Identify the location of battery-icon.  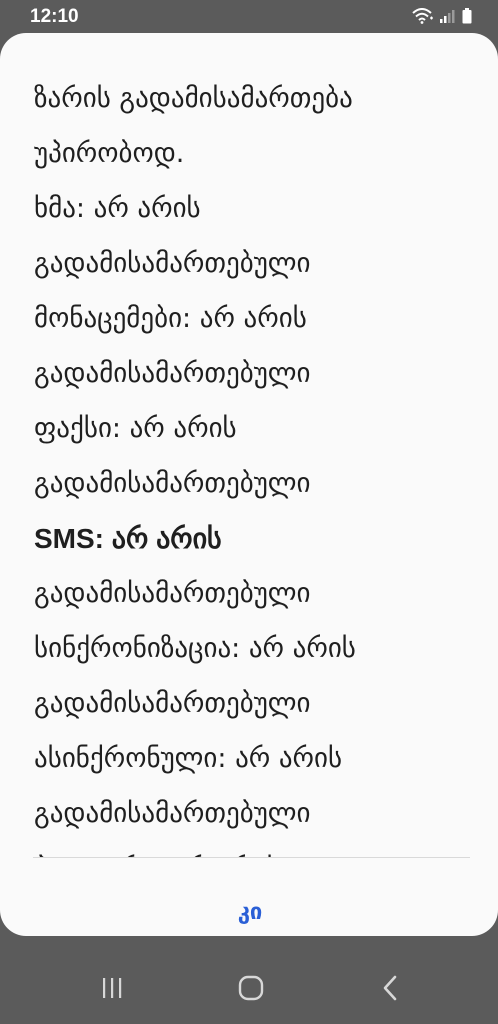
(467, 16).